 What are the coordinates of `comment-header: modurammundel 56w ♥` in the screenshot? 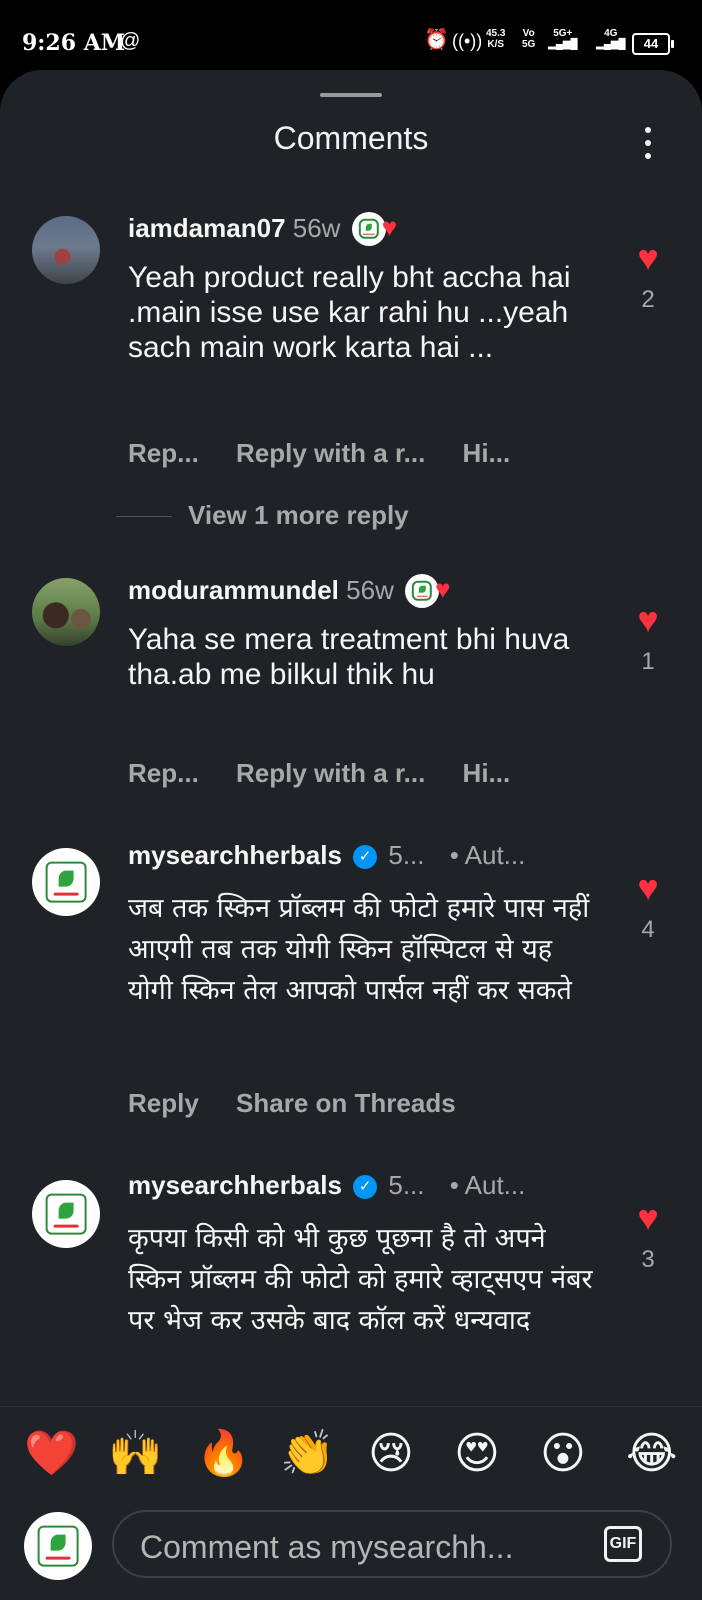 It's located at (297, 592).